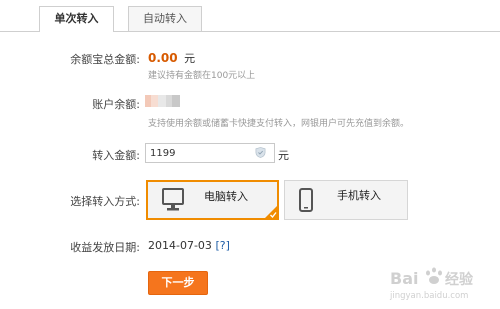 The image size is (500, 309). I want to click on balance-label: 账户余额:, so click(116, 104).